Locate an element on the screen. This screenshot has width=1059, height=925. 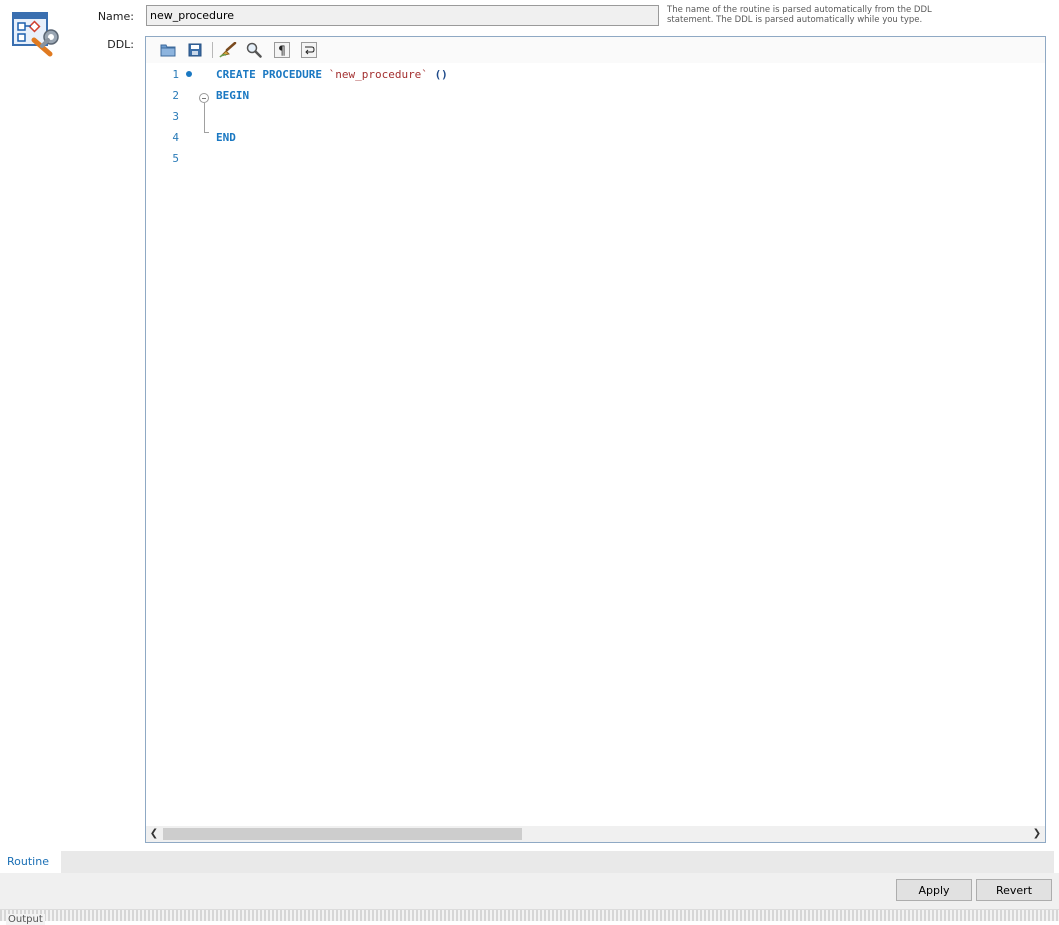
line-number: 2 is located at coordinates (175, 95).